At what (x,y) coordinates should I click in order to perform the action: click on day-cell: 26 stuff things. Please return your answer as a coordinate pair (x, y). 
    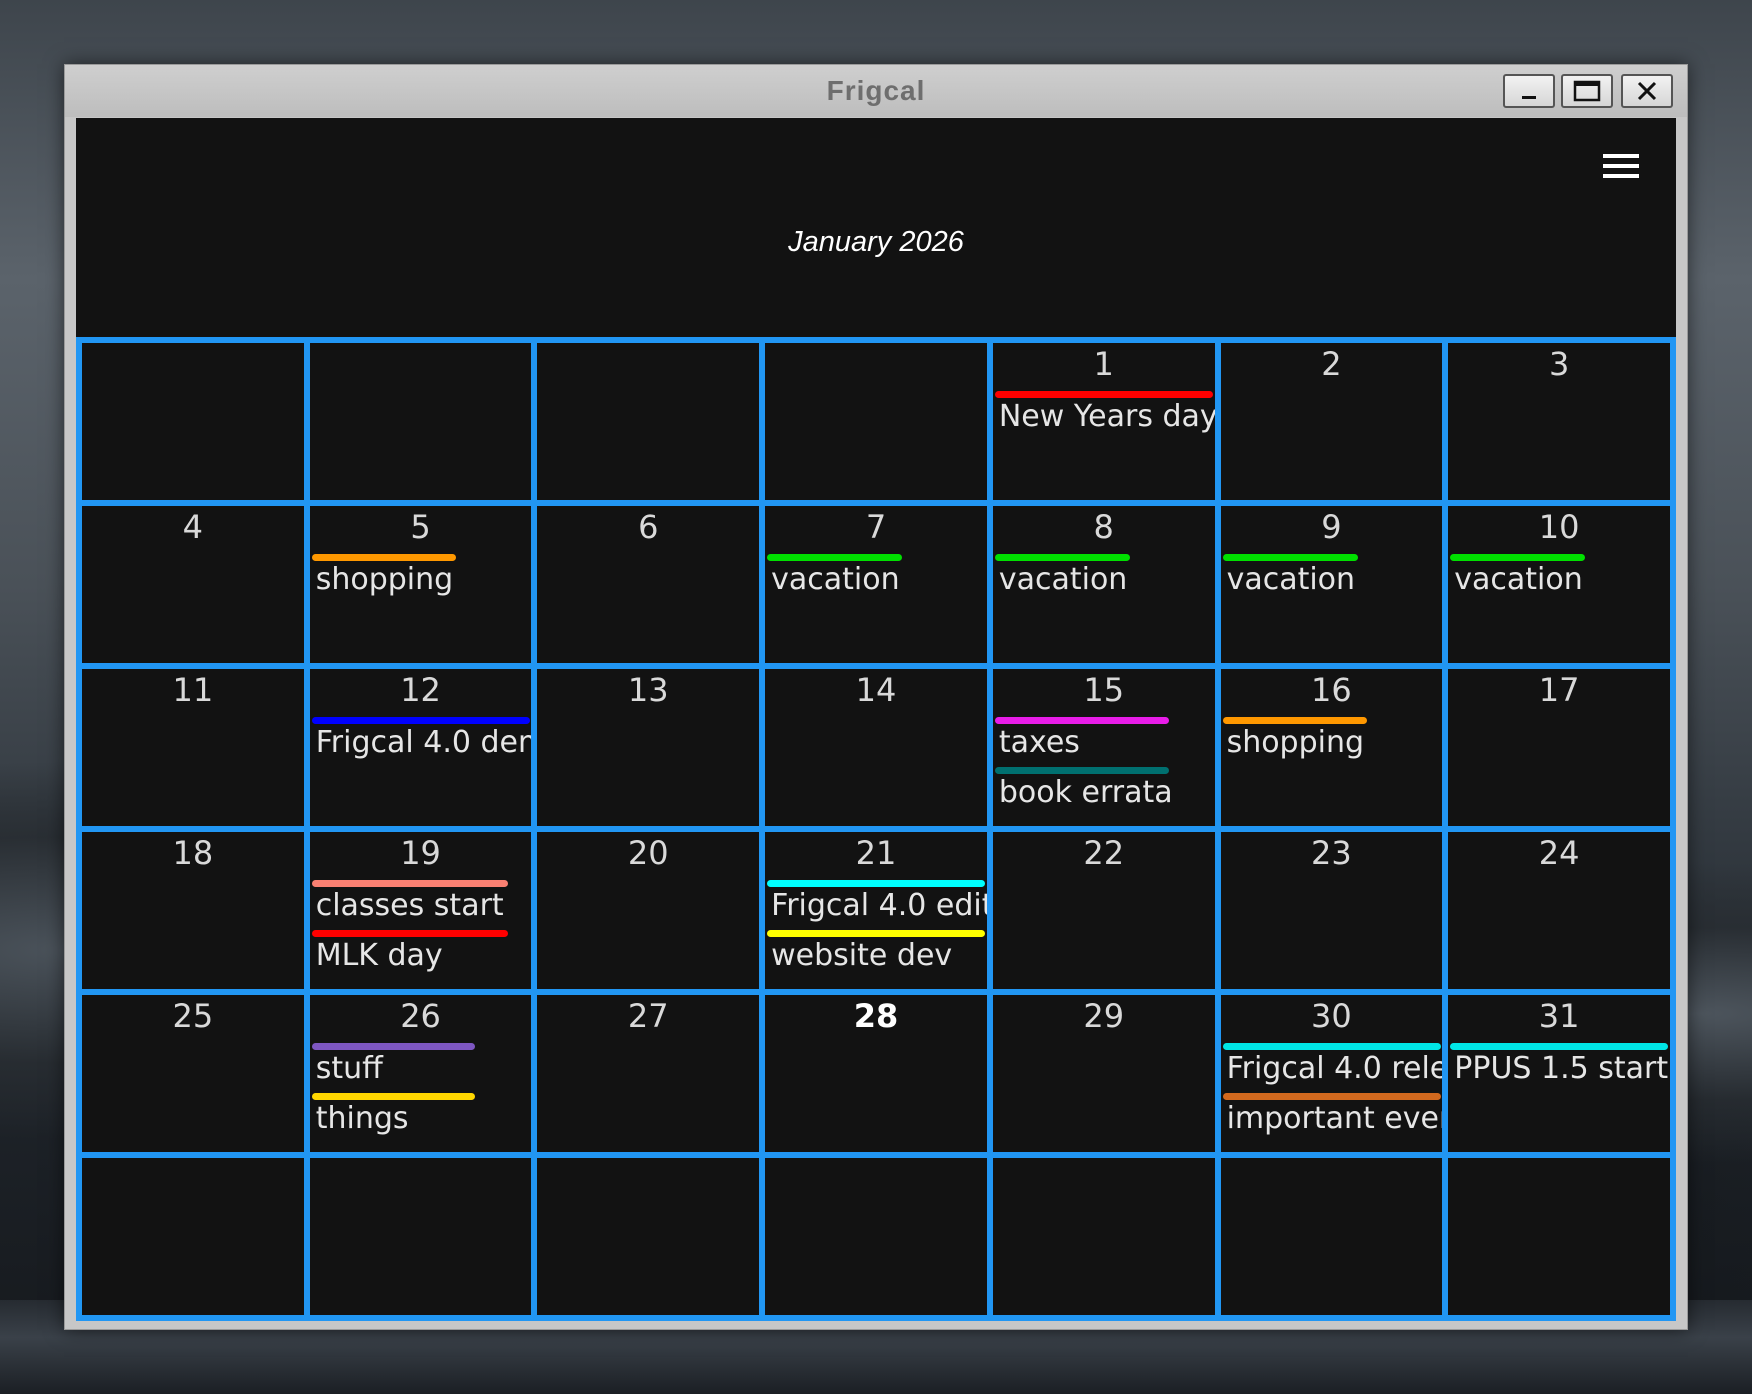
    Looking at the image, I should click on (420, 1073).